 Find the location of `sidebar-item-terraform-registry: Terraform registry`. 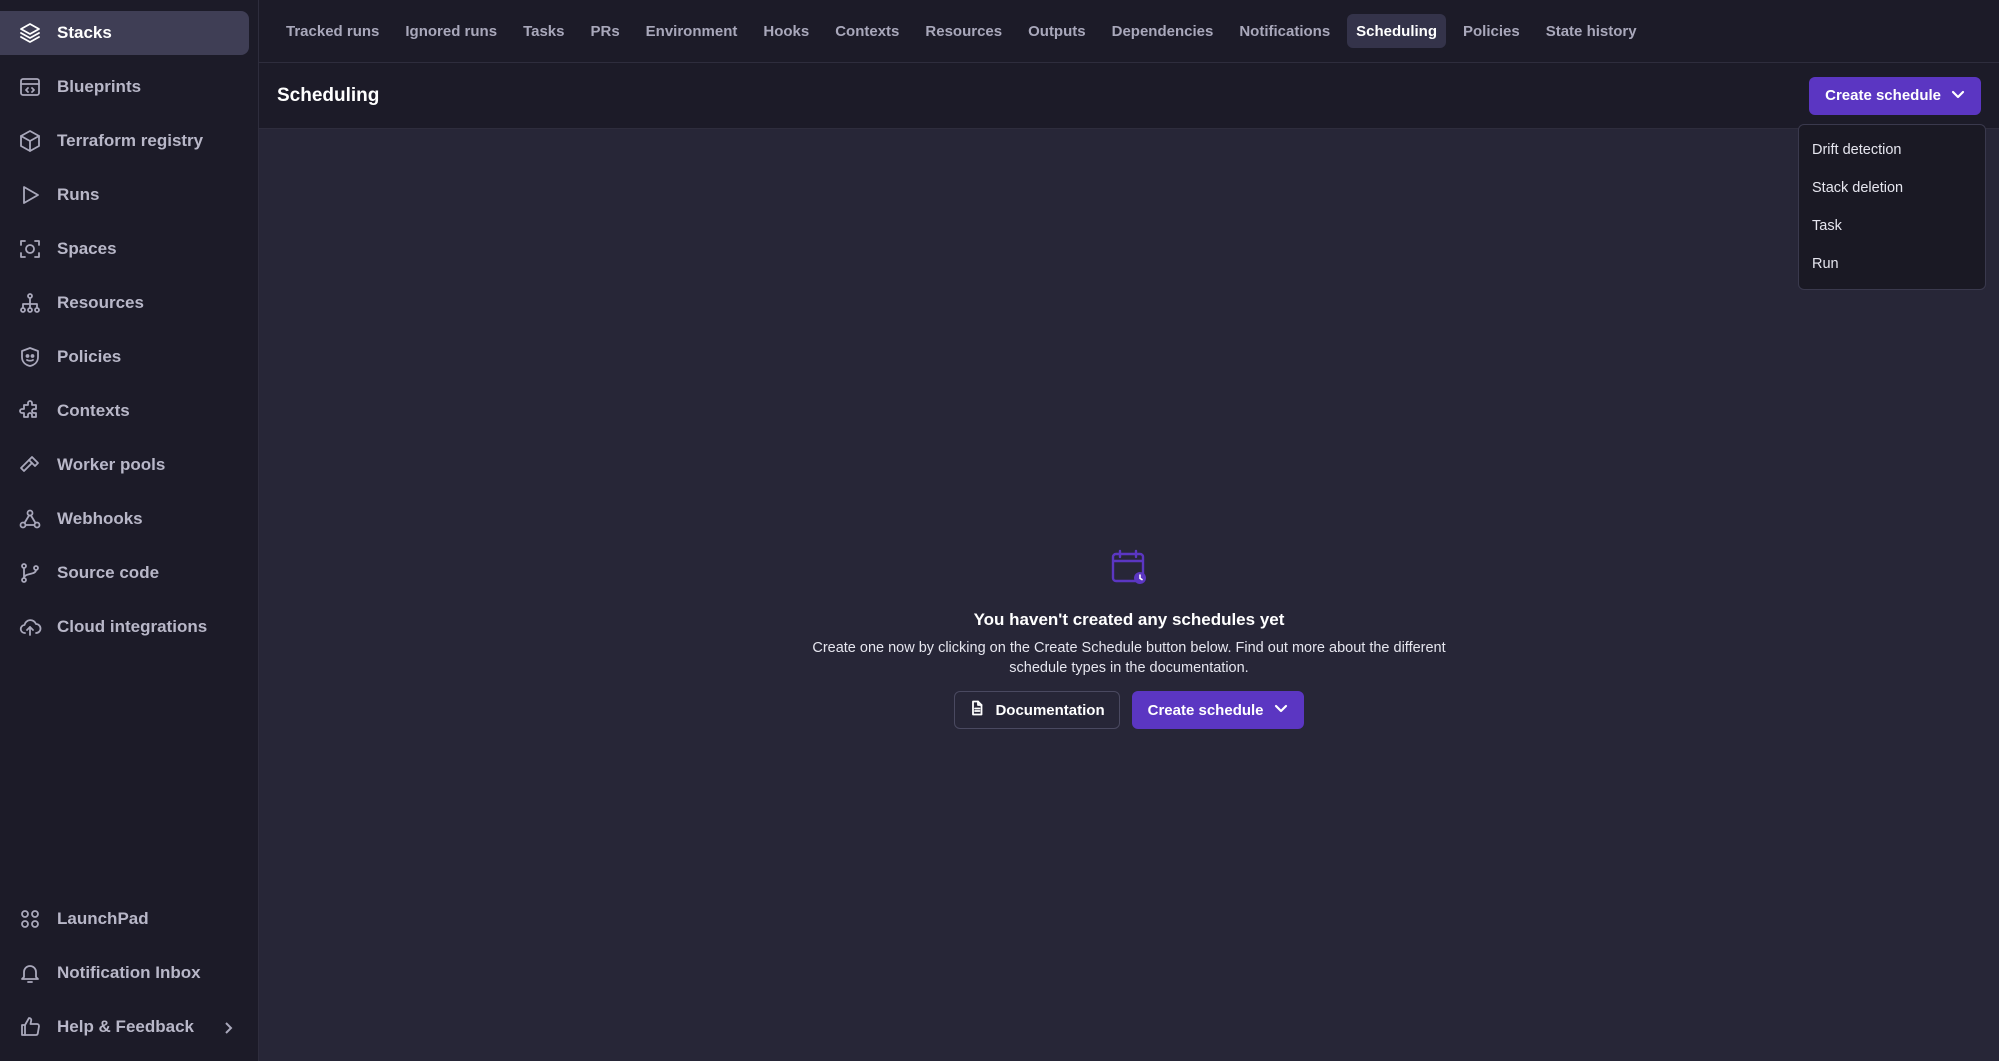

sidebar-item-terraform-registry: Terraform registry is located at coordinates (124, 141).